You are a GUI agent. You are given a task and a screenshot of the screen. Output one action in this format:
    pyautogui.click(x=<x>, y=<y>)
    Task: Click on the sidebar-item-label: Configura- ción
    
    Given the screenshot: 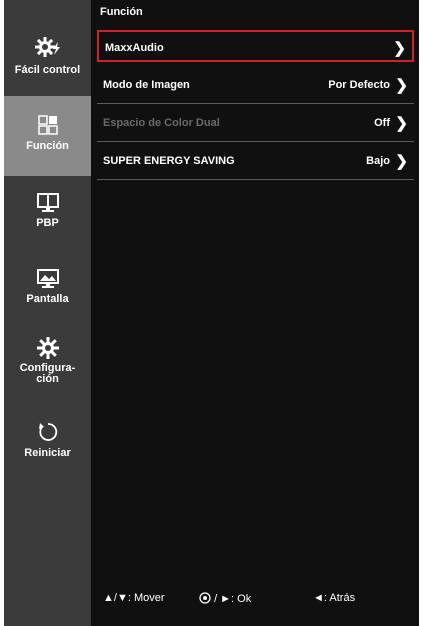 What is the action you would take?
    pyautogui.click(x=47, y=373)
    